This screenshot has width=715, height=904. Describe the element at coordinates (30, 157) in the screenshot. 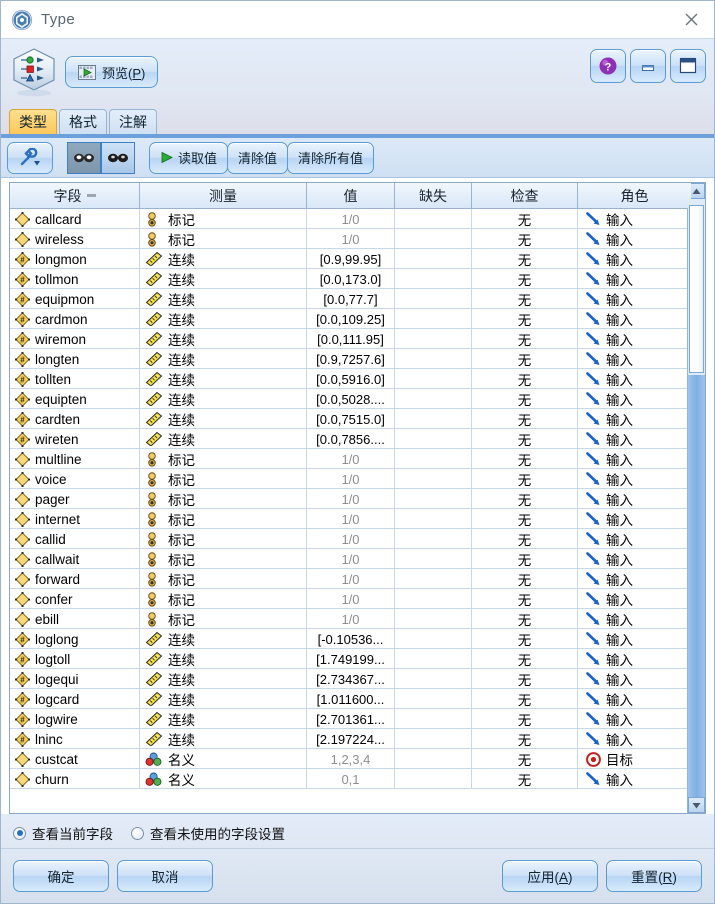

I see `settings-wrench-button` at that location.